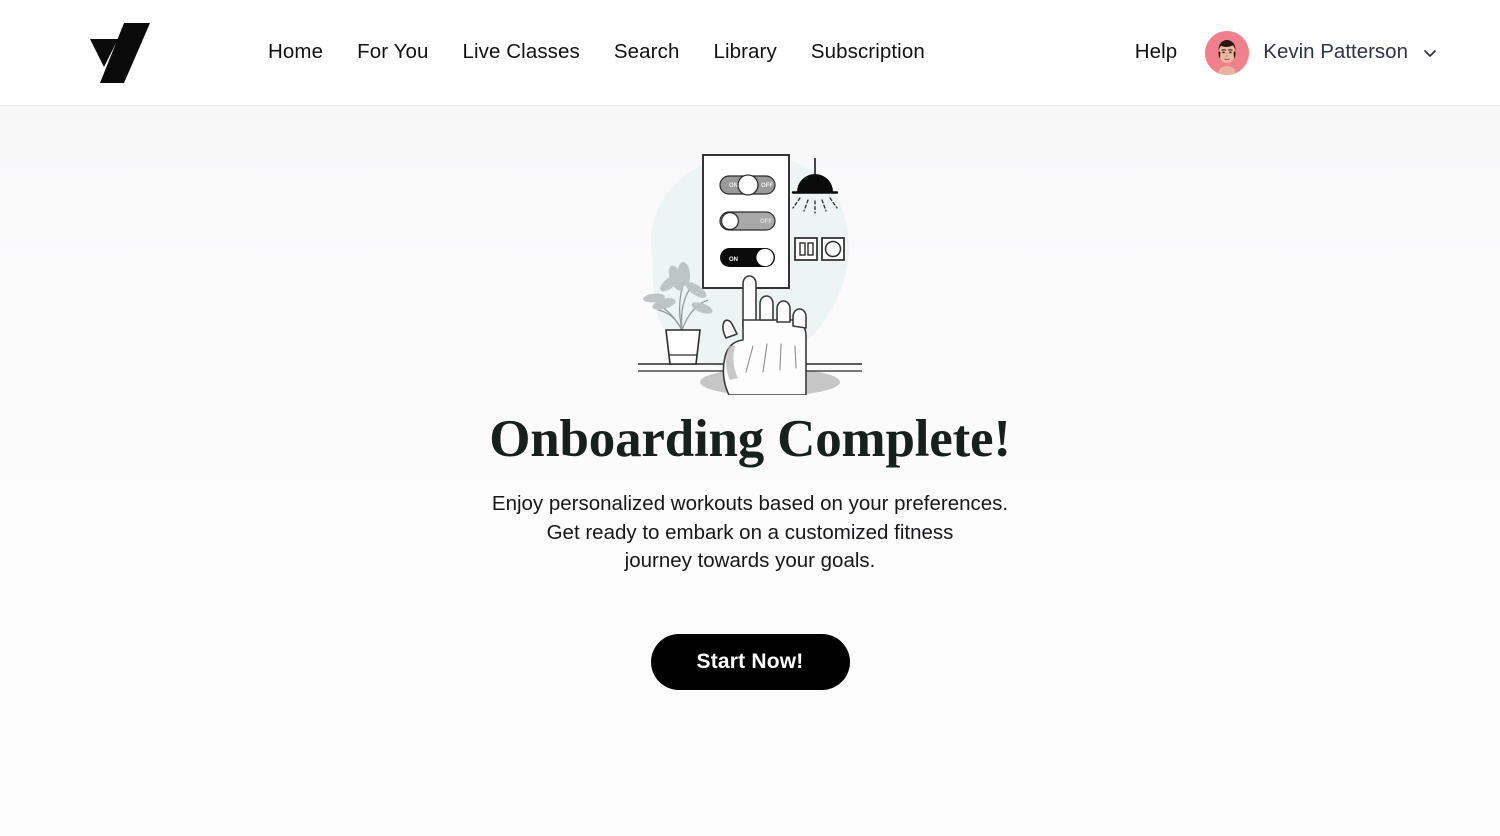 The height and width of the screenshot is (836, 1500). Describe the element at coordinates (1156, 52) in the screenshot. I see `help-link: Help` at that location.